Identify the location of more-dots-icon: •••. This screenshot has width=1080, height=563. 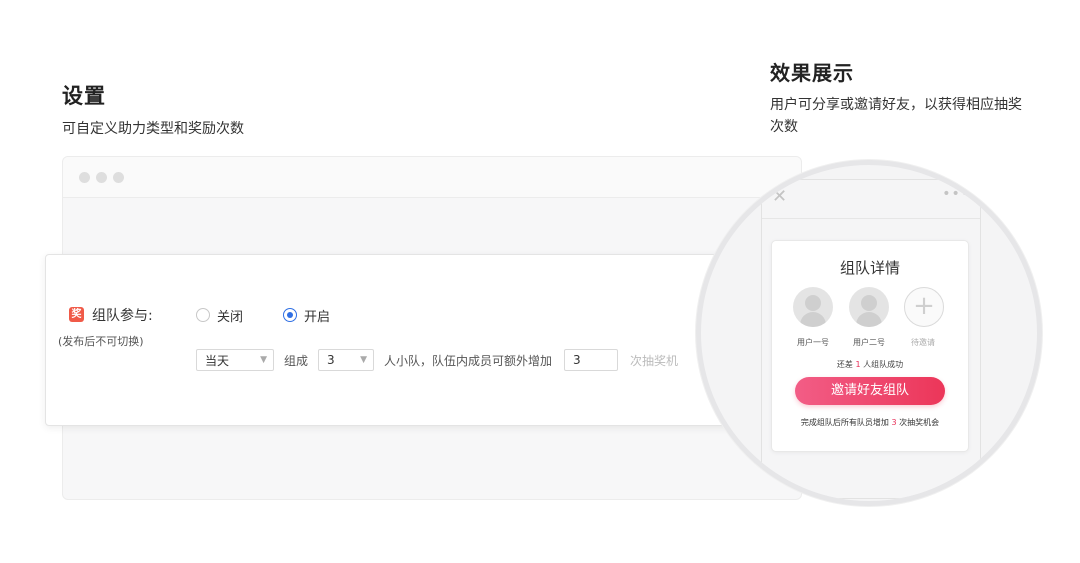
(956, 194).